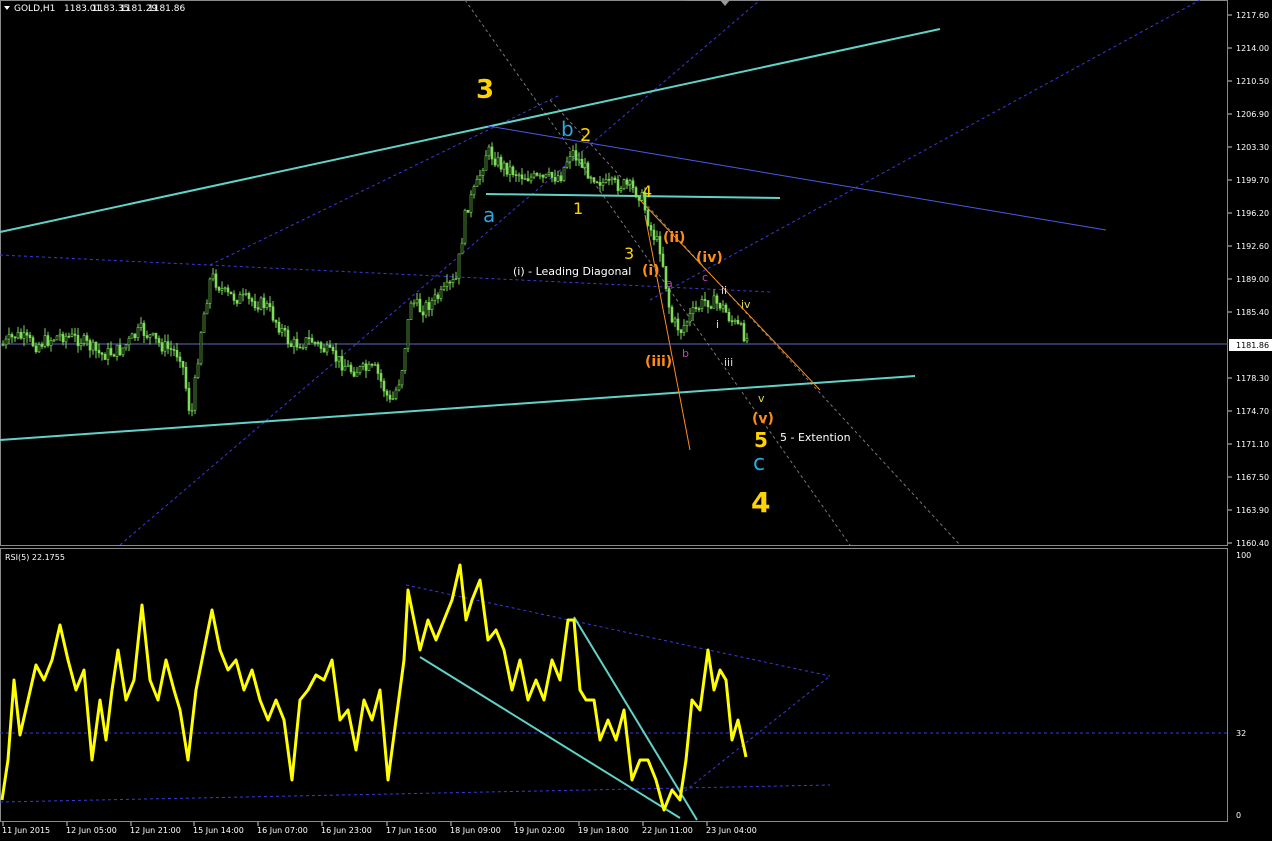 The width and height of the screenshot is (1272, 841). What do you see at coordinates (815, 437) in the screenshot?
I see `extension-label: 5 - Extention` at bounding box center [815, 437].